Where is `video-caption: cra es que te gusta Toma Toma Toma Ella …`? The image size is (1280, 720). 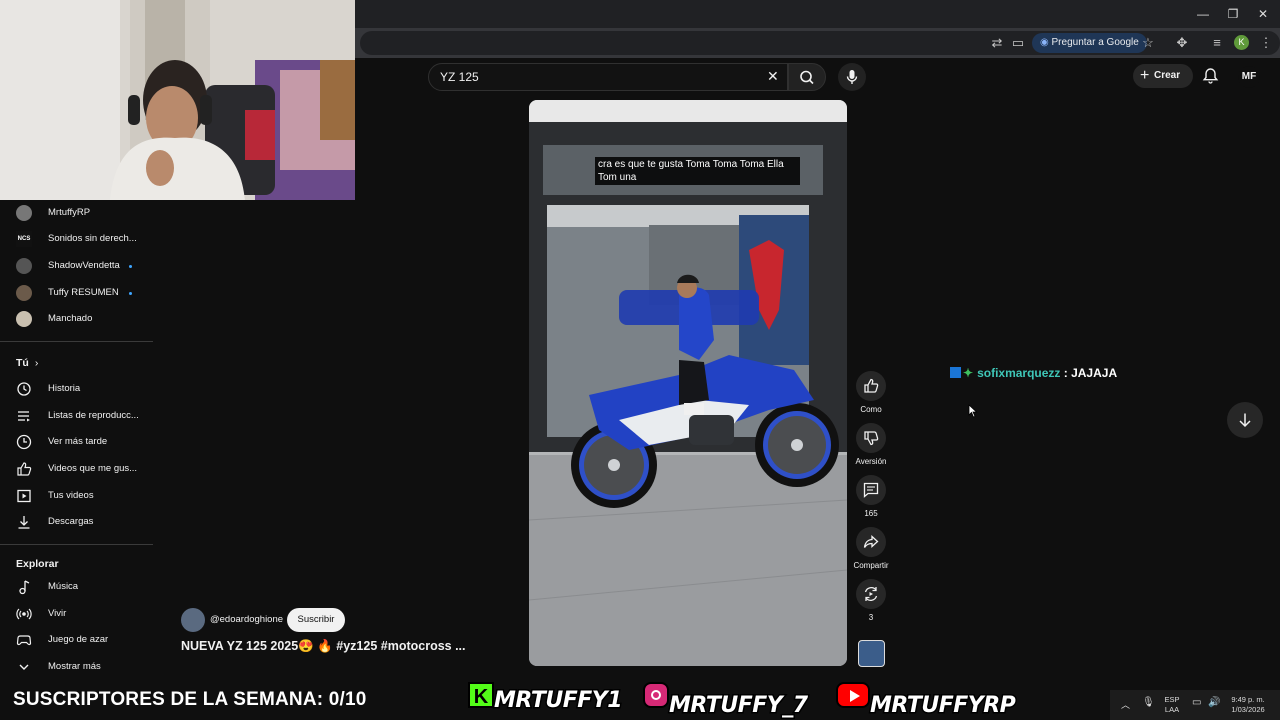 video-caption: cra es que te gusta Toma Toma Toma Ella … is located at coordinates (697, 171).